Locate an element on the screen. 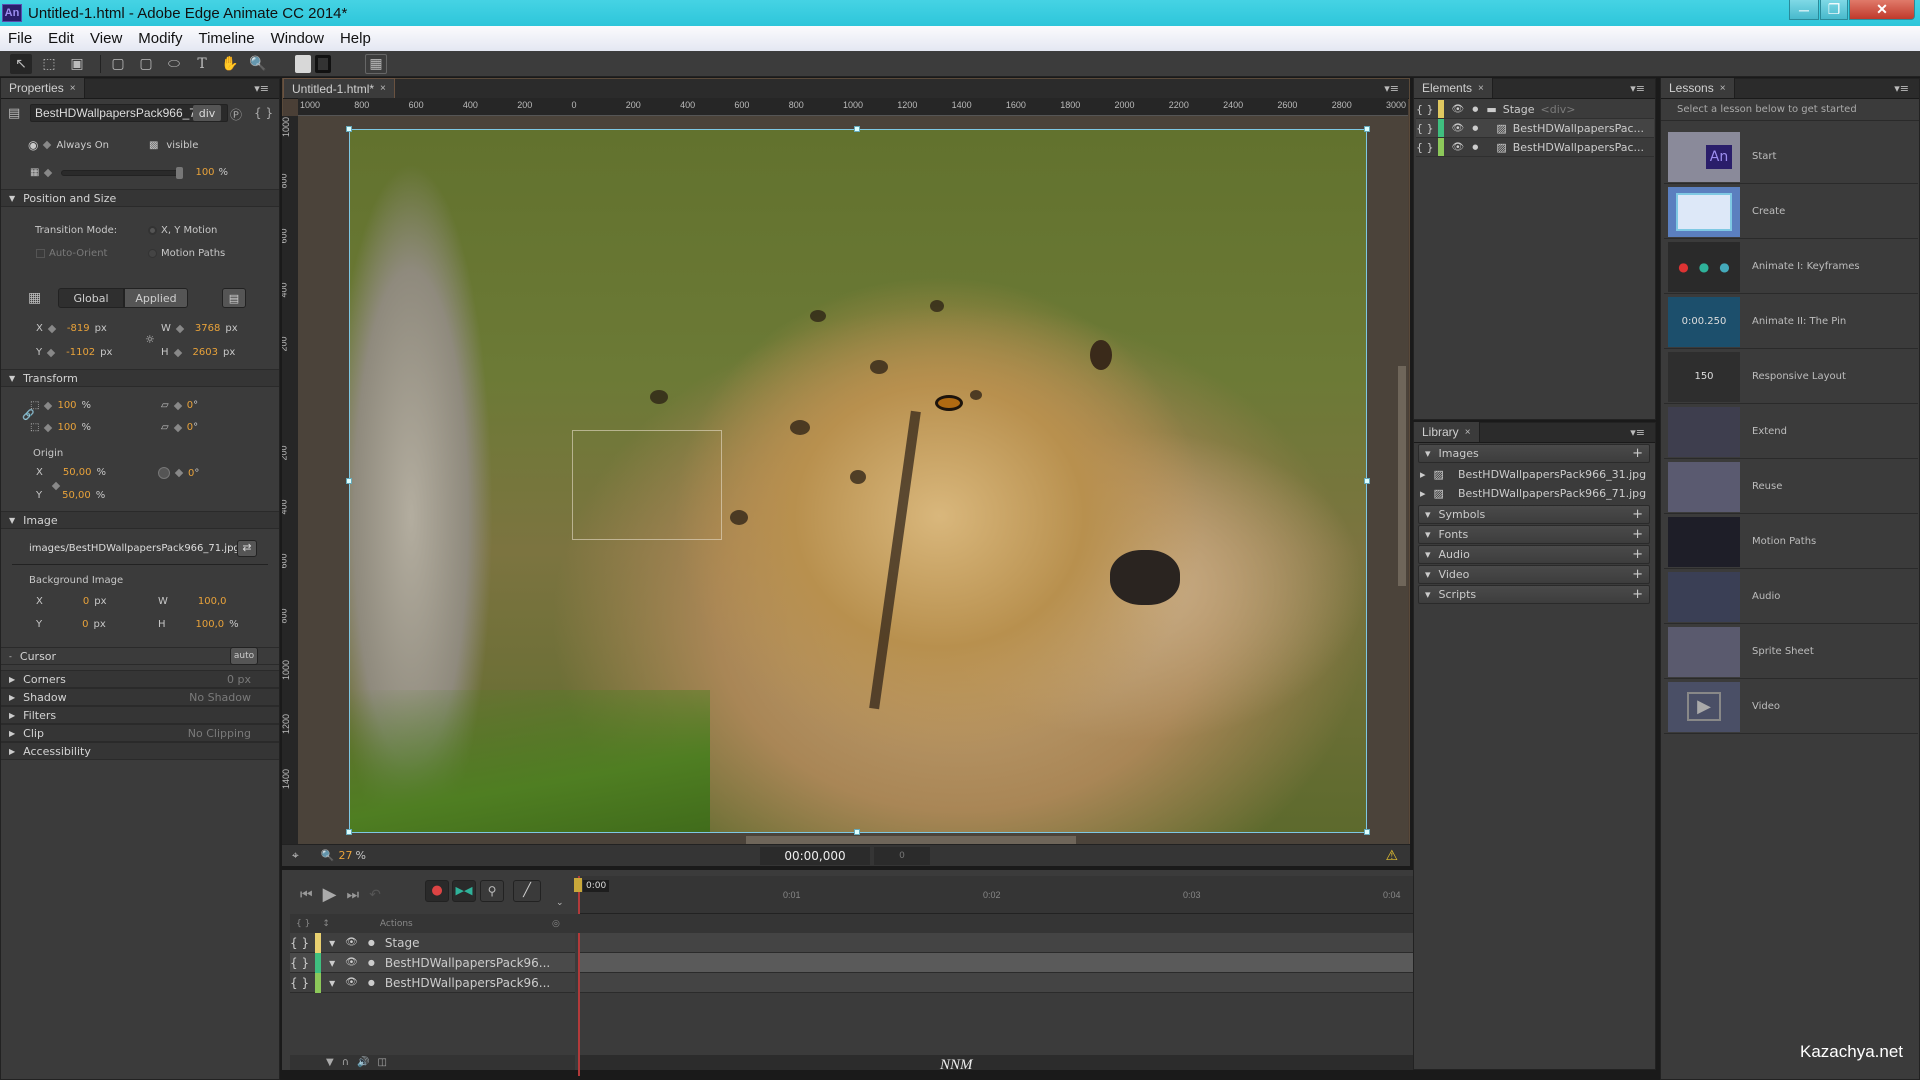  selection-tool: ↖ is located at coordinates (21, 63).